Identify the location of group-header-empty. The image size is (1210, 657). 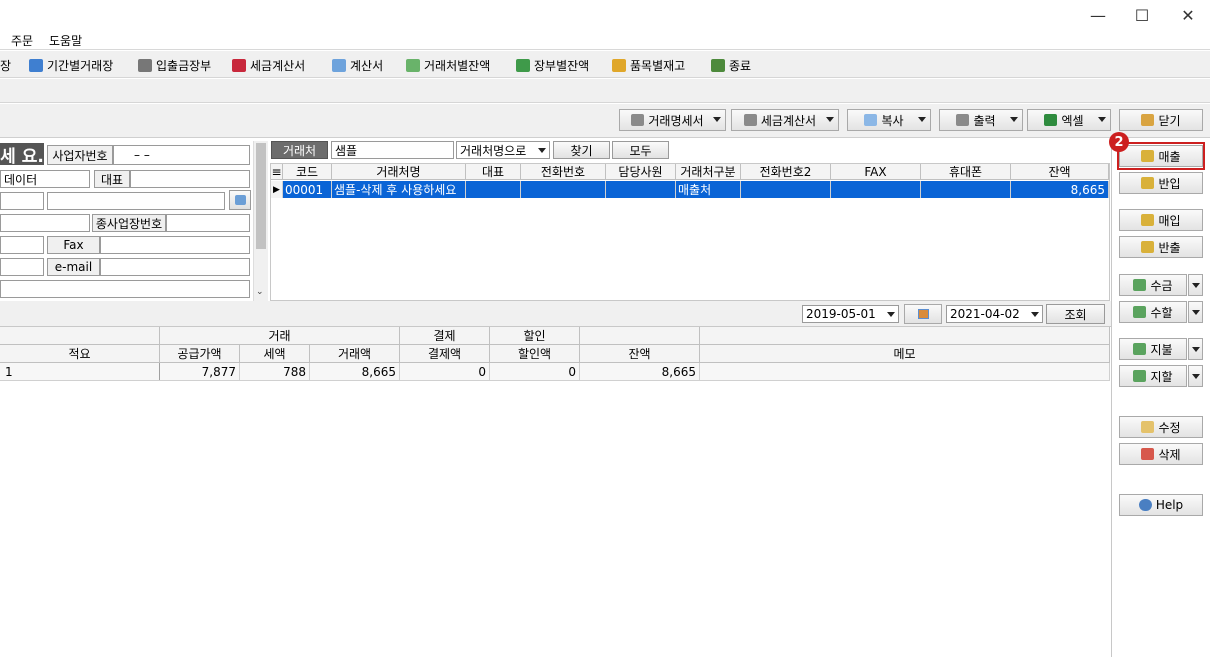
(905, 336).